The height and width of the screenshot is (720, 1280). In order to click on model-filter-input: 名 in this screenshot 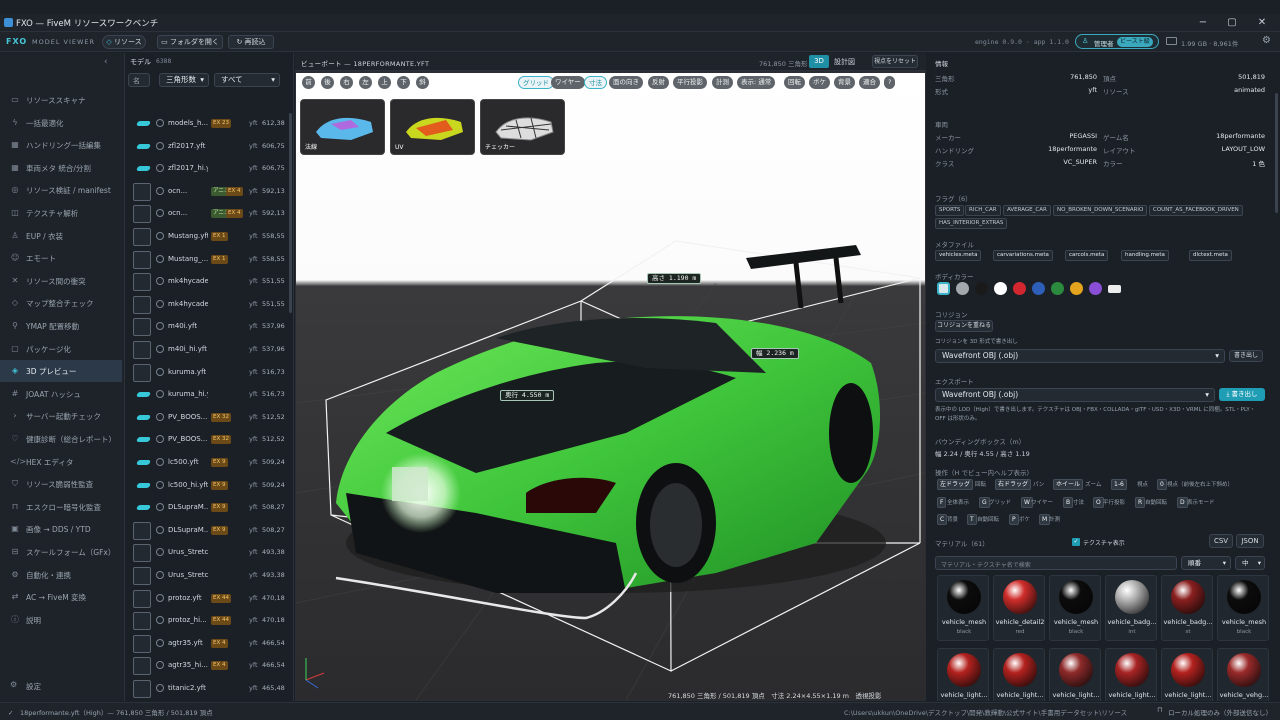, I will do `click(139, 80)`.